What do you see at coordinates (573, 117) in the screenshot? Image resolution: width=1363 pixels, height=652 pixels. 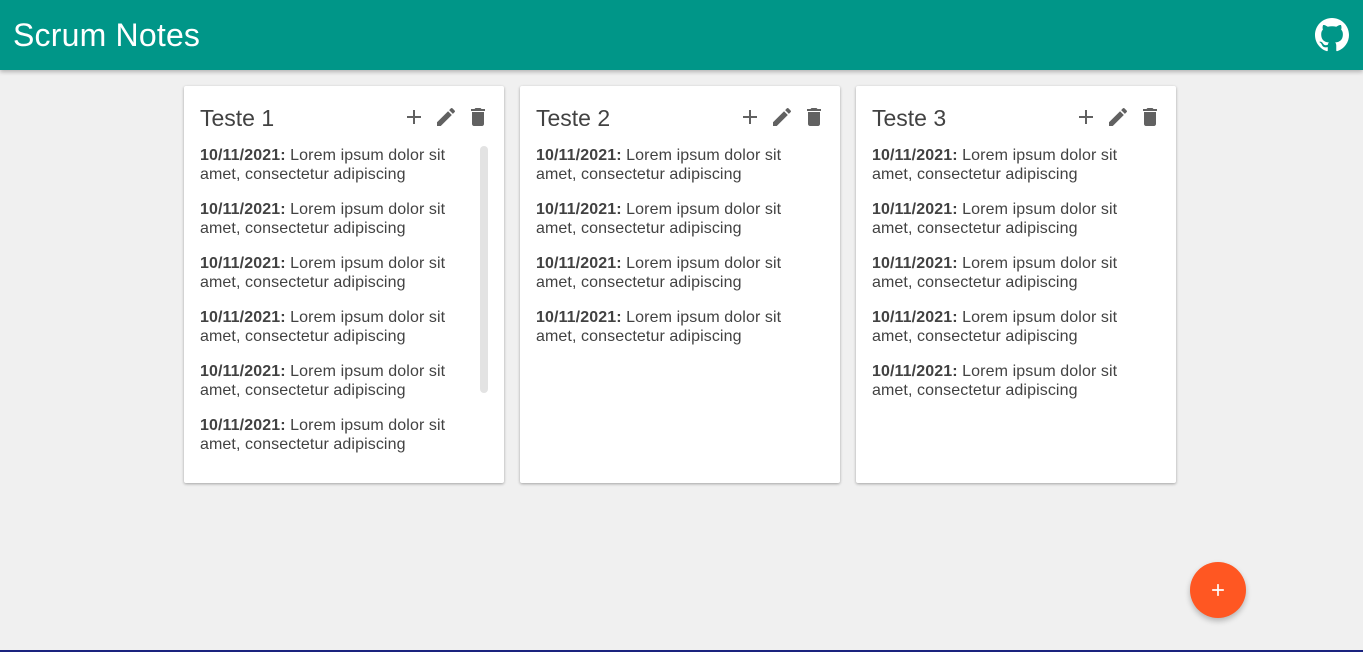 I see `card-title: Teste 2` at bounding box center [573, 117].